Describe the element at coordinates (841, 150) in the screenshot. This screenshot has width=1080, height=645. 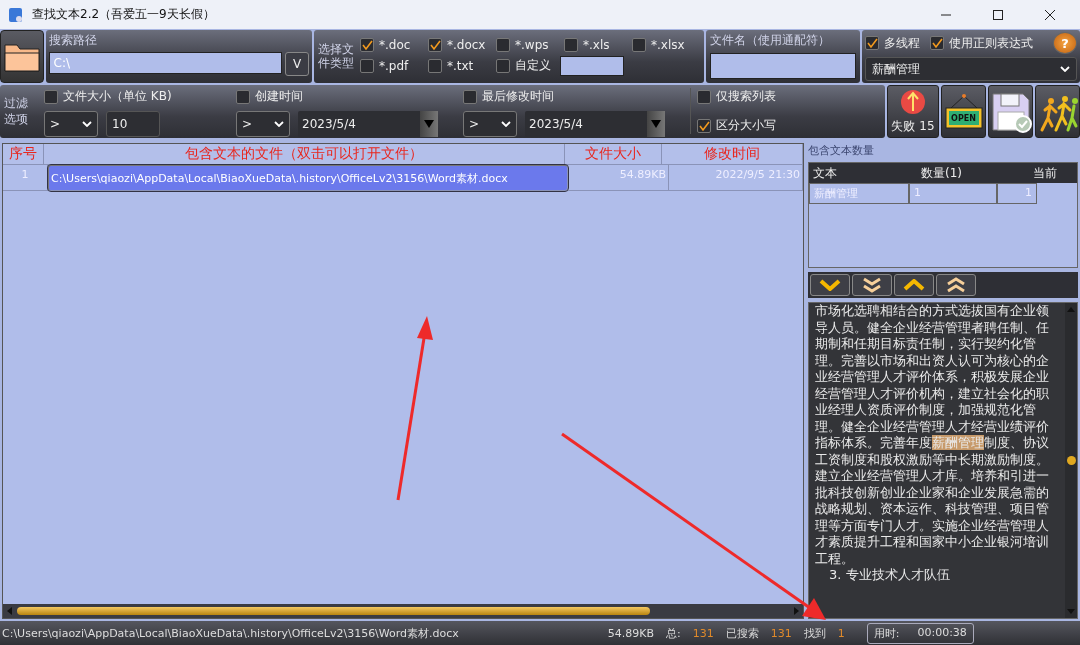
I see `count-panel-title: 包含文本数量` at that location.